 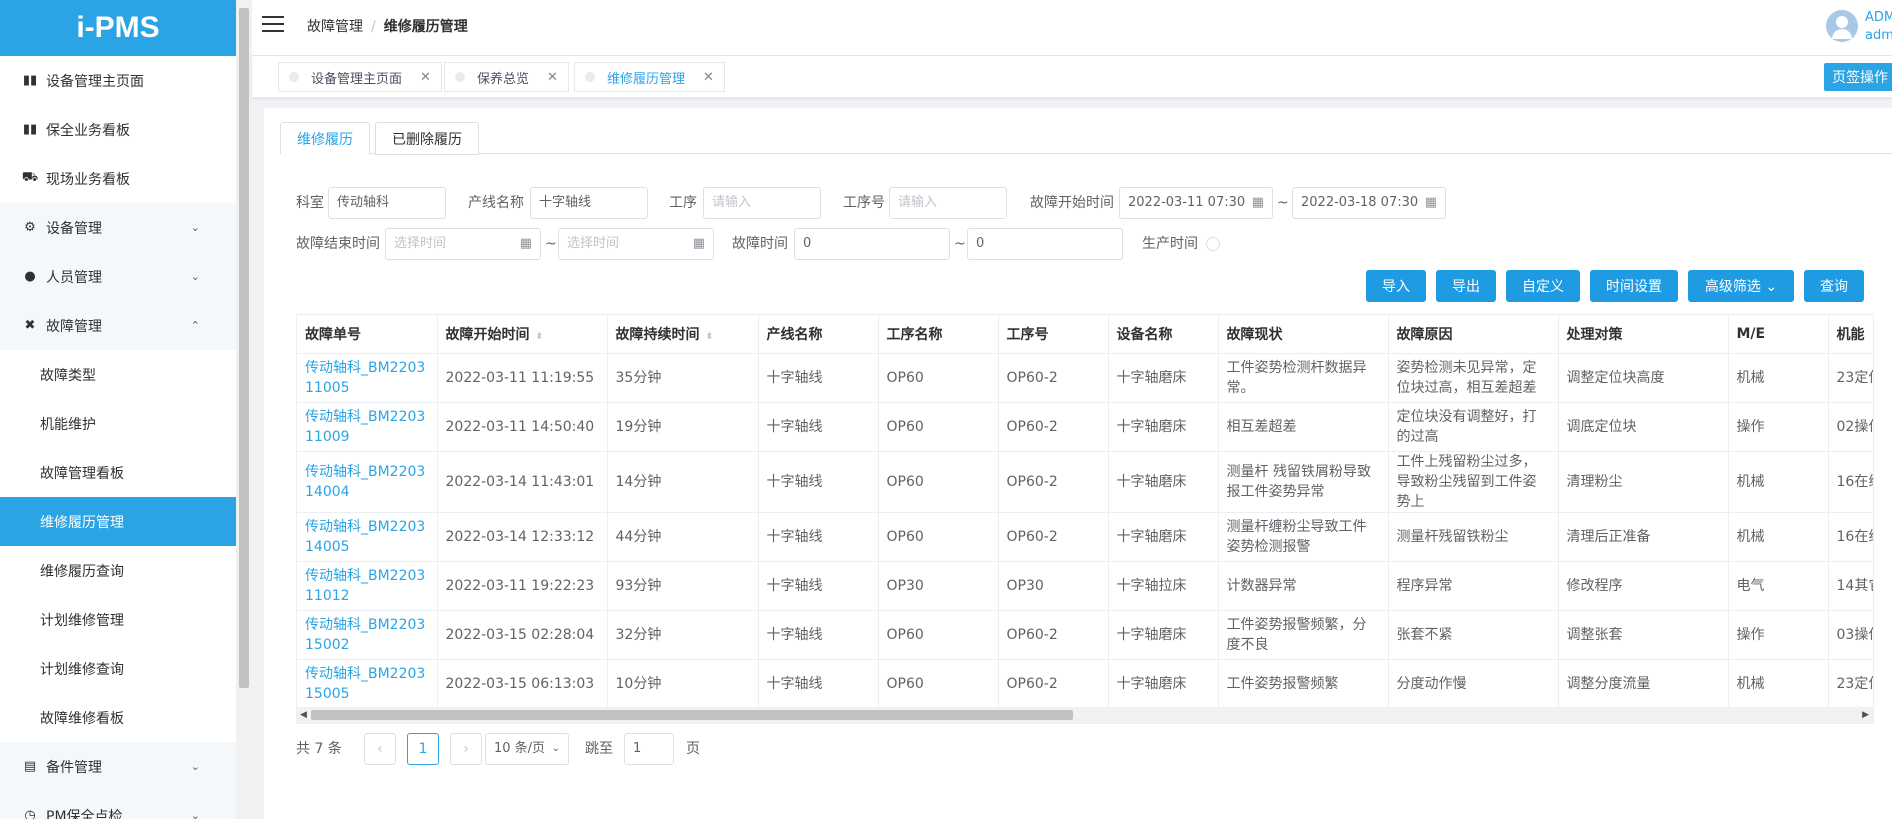 What do you see at coordinates (649, 77) in the screenshot?
I see `tag-repair-history: 维修履历管理 ✕` at bounding box center [649, 77].